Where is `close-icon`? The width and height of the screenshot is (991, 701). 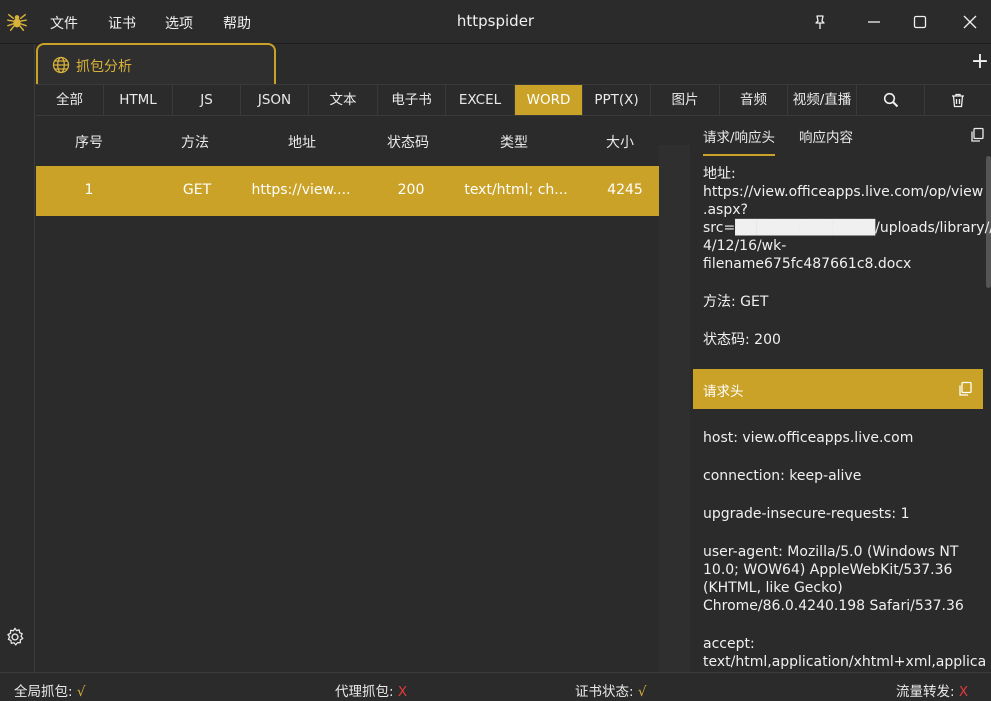 close-icon is located at coordinates (970, 22).